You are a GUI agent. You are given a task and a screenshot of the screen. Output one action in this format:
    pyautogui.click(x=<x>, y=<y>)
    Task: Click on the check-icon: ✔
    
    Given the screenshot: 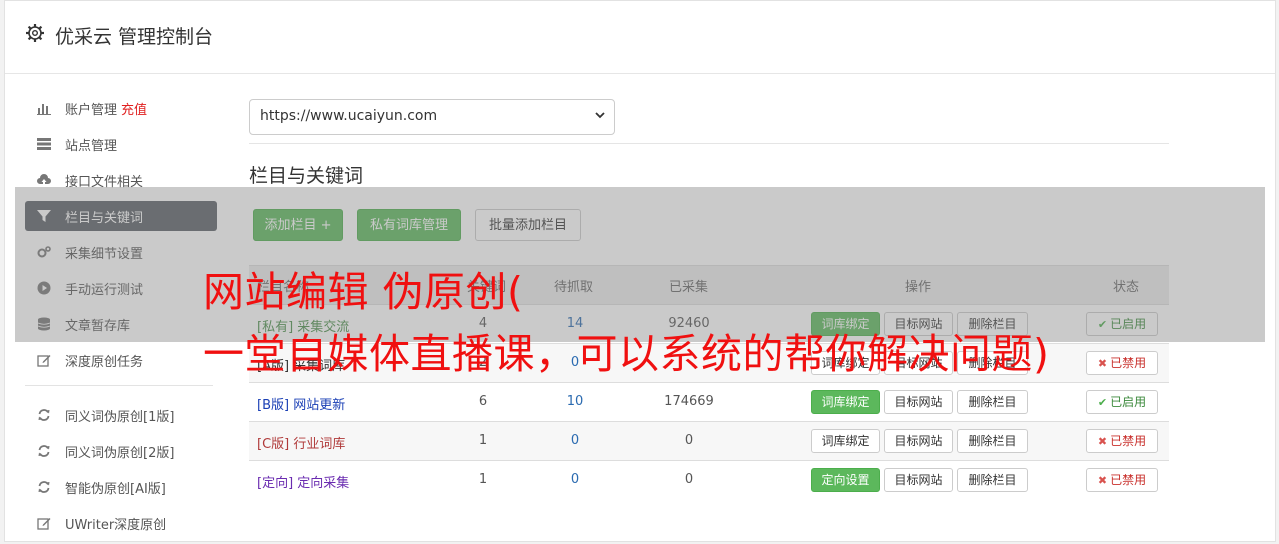 What is the action you would take?
    pyautogui.click(x=1102, y=402)
    